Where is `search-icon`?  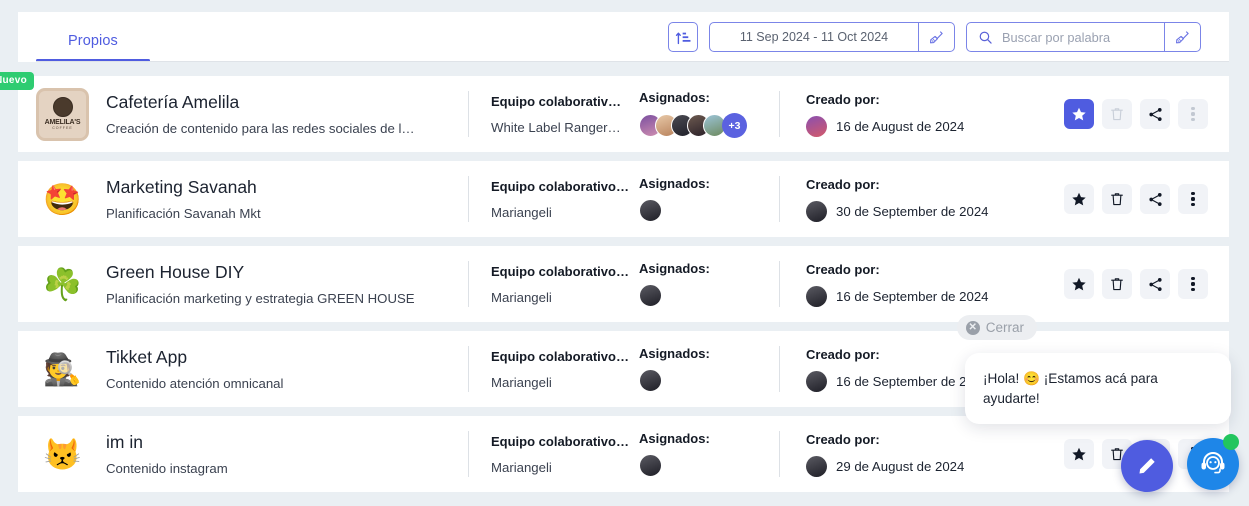
search-icon is located at coordinates (985, 37).